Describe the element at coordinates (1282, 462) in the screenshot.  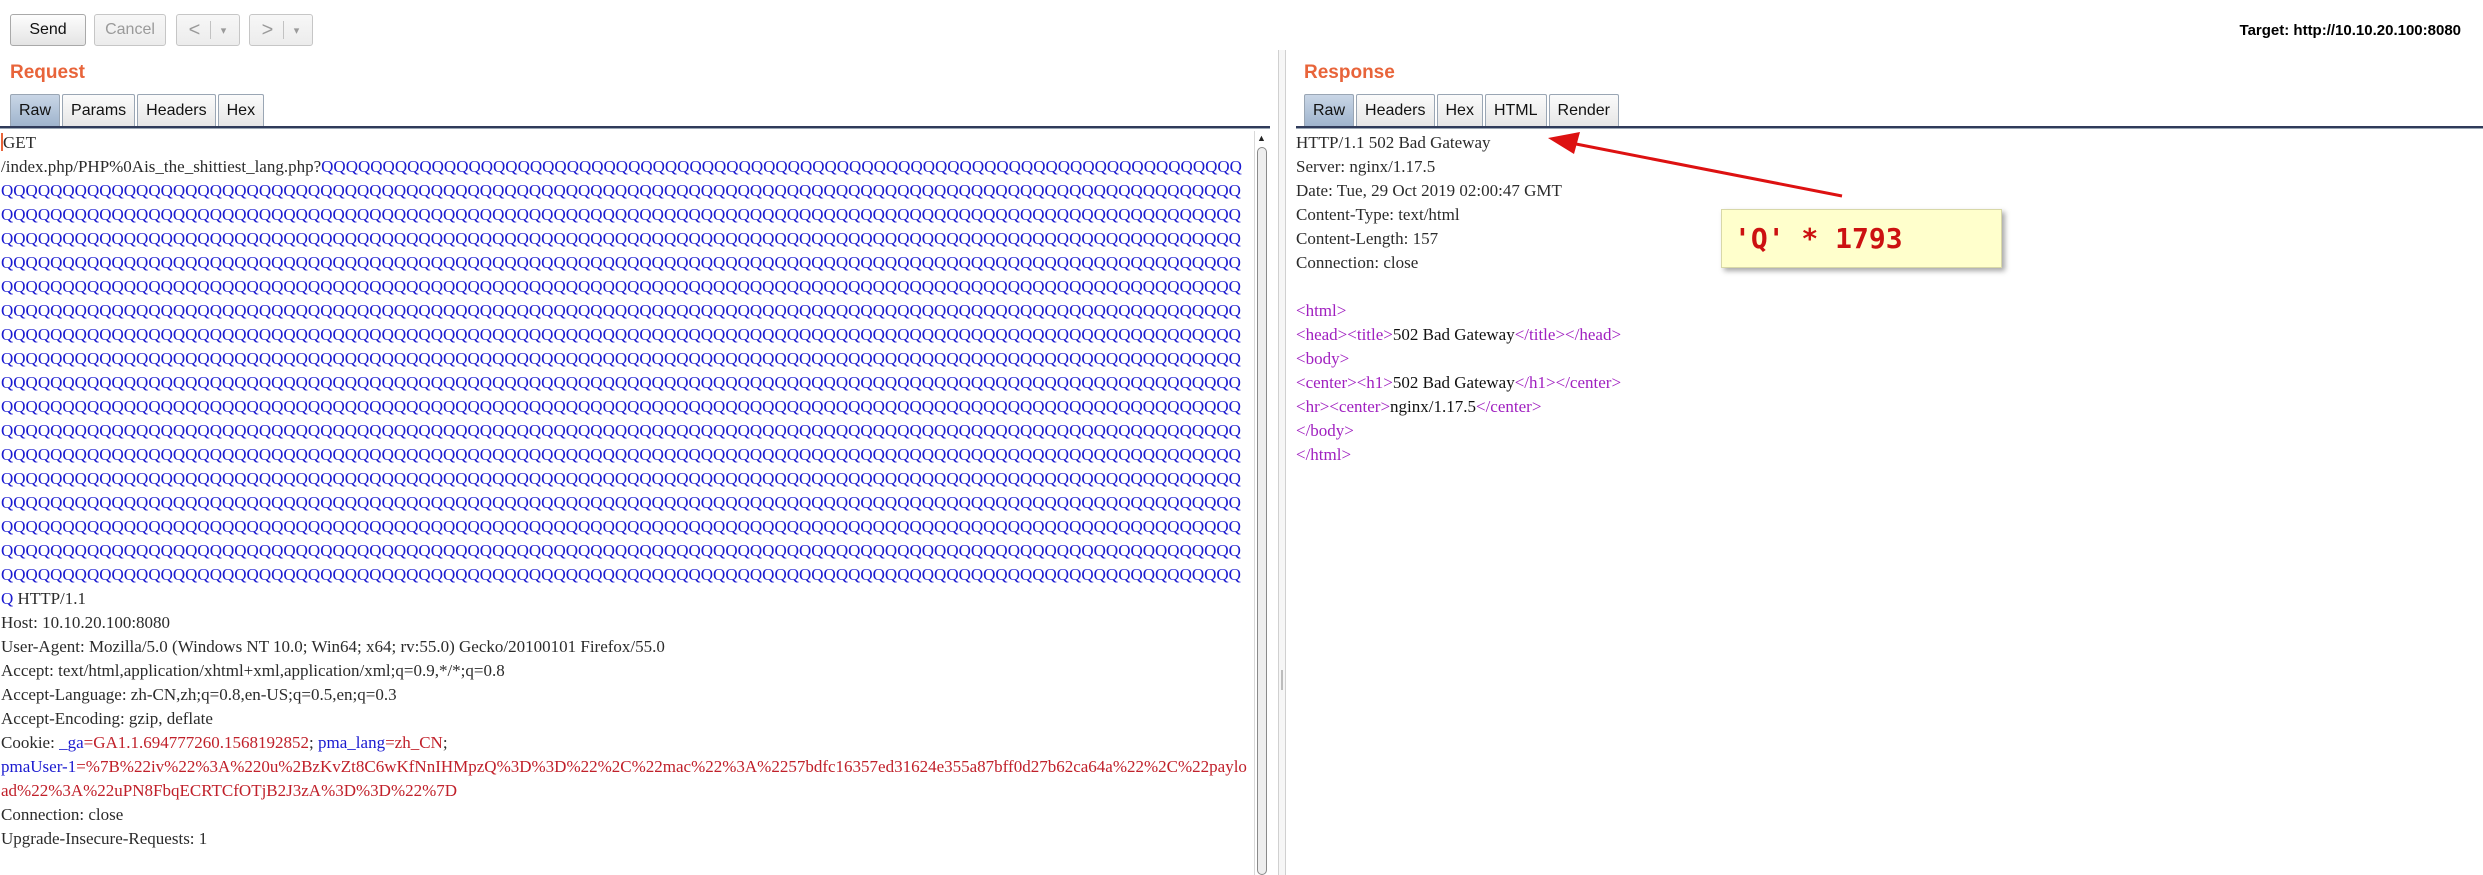
I see `pane-splitter` at that location.